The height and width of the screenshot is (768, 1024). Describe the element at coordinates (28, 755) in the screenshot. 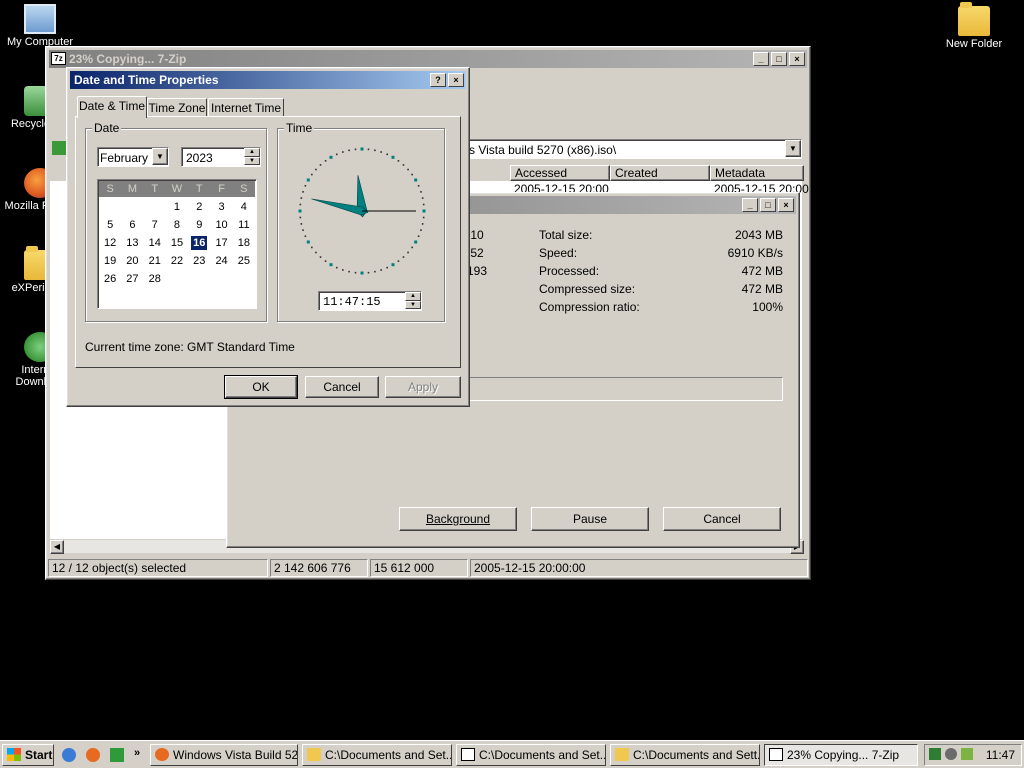

I see `start-button: Start` at that location.